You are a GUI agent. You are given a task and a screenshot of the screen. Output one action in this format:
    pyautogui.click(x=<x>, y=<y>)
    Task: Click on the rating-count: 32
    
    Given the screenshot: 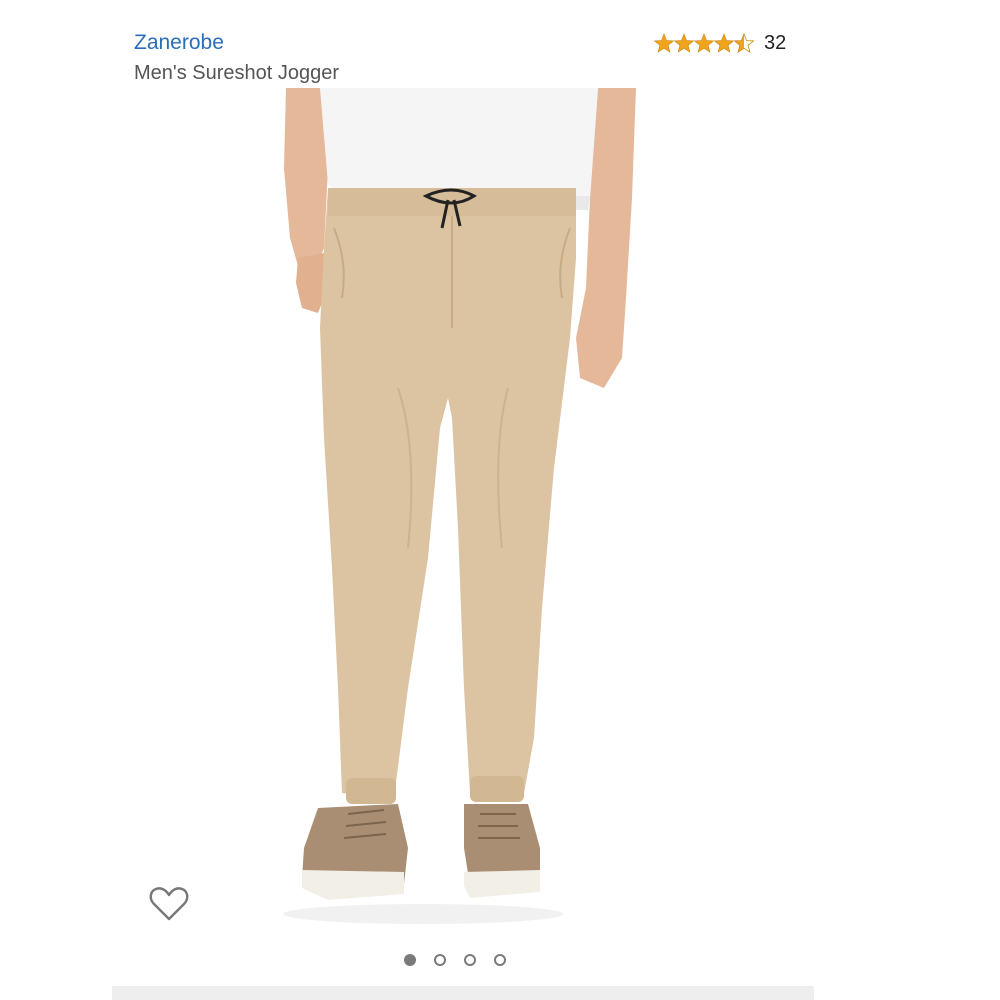 What is the action you would take?
    pyautogui.click(x=775, y=42)
    